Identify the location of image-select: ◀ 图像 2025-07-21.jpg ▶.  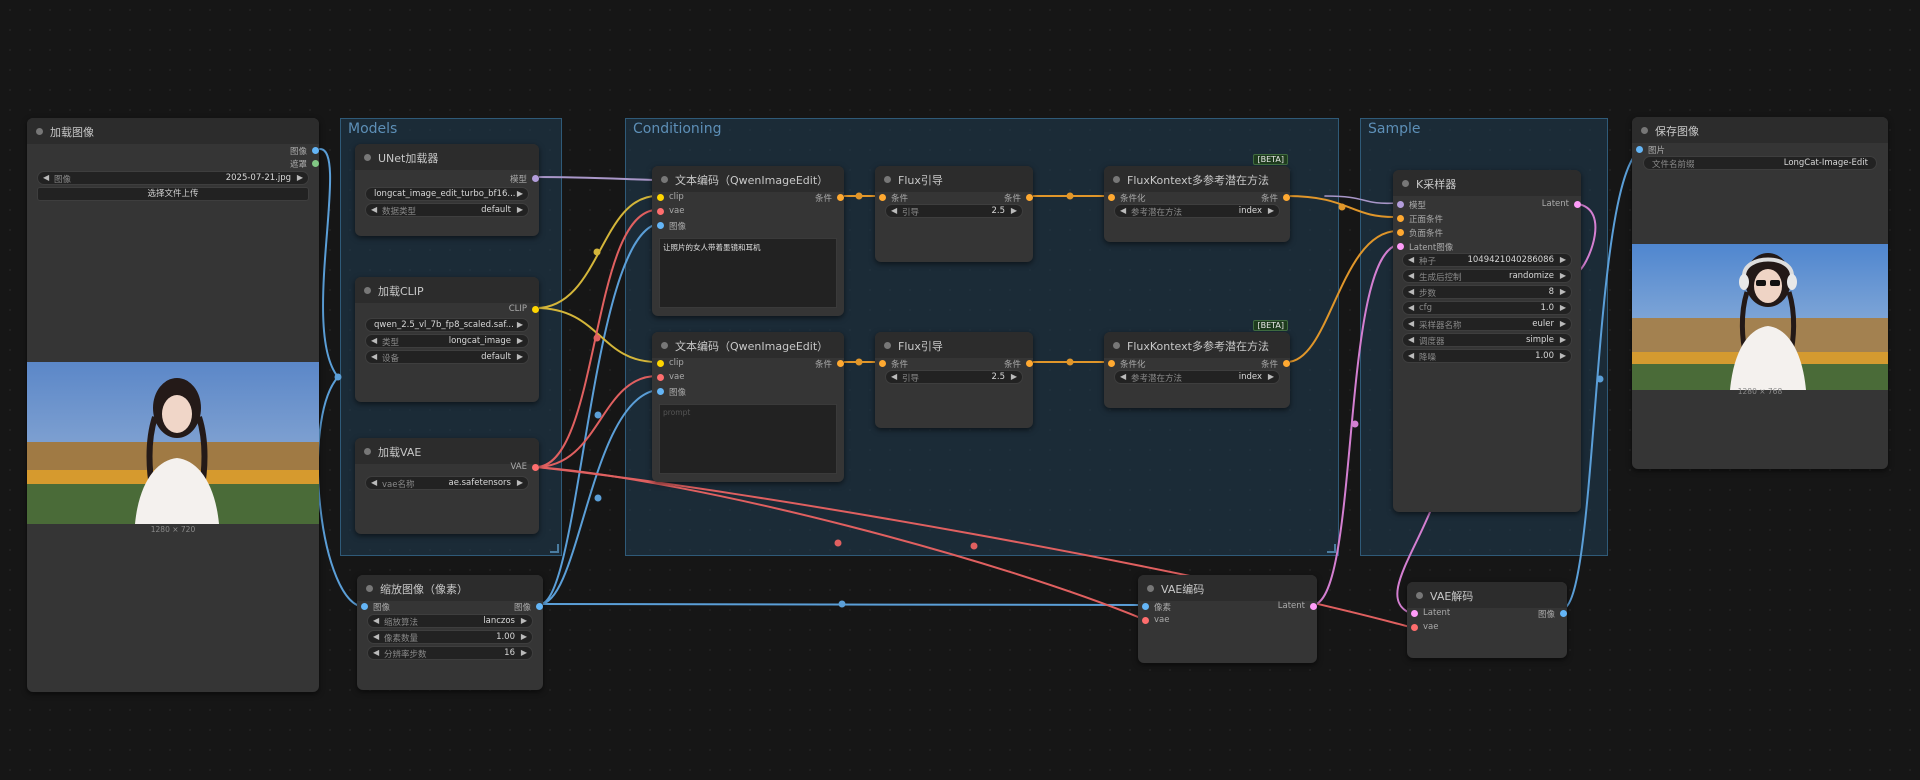
(173, 178).